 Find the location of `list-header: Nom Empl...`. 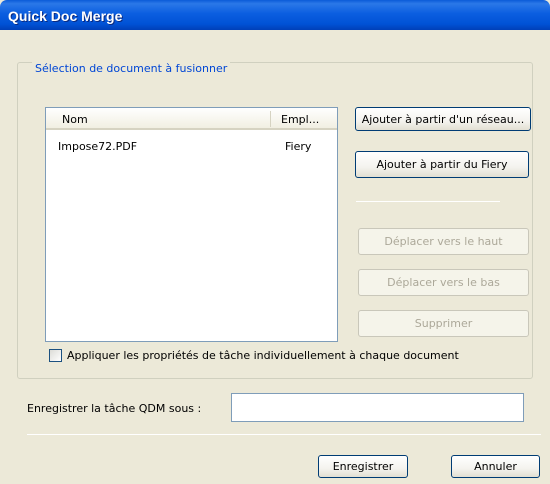

list-header: Nom Empl... is located at coordinates (191, 119).